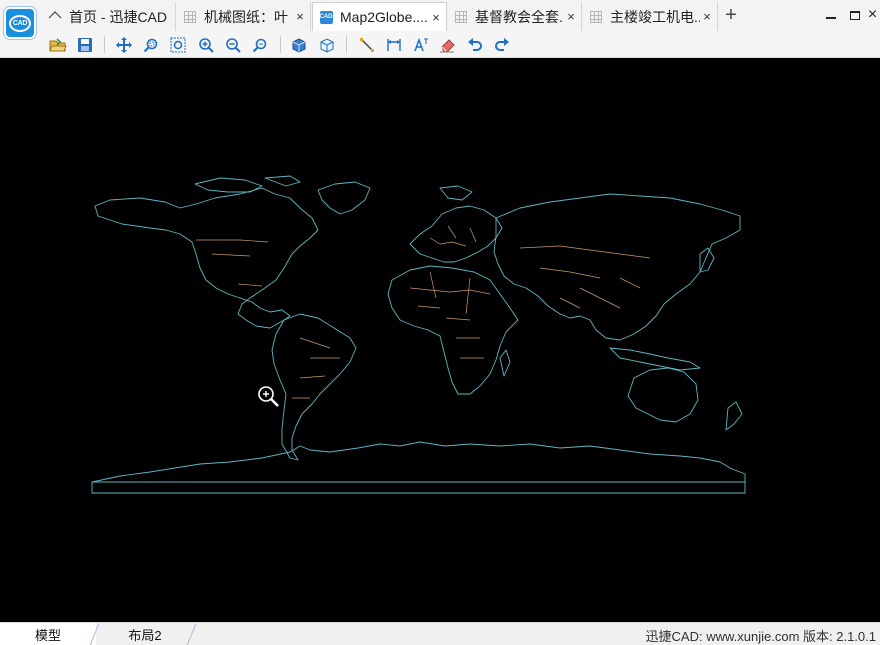 Image resolution: width=880 pixels, height=645 pixels. Describe the element at coordinates (663, 395) in the screenshot. I see `australia-outline` at that location.